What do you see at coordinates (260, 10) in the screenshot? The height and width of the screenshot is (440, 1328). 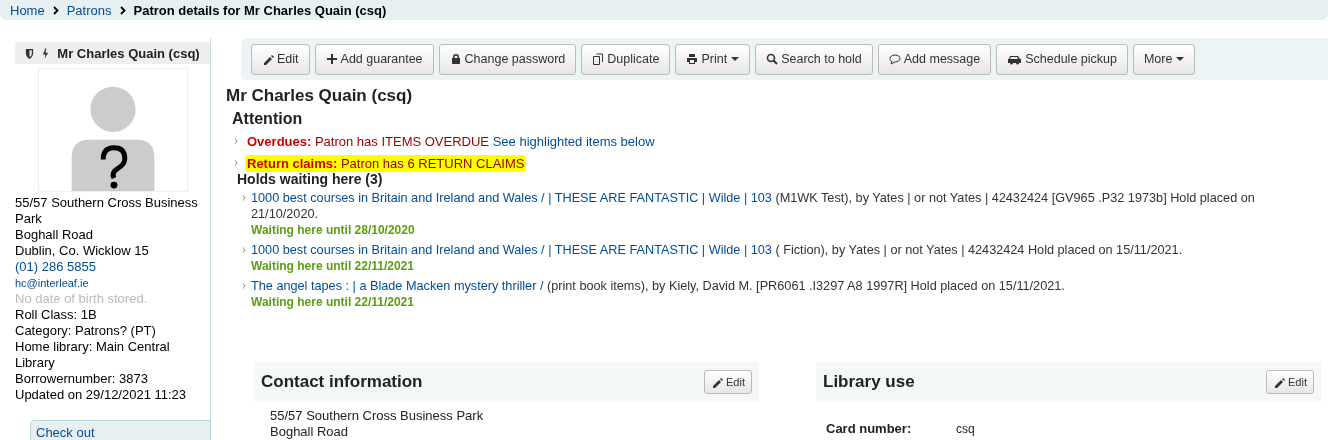 I see `breadcrumb-current: Patron details for Mr Charles Quain (csq)` at bounding box center [260, 10].